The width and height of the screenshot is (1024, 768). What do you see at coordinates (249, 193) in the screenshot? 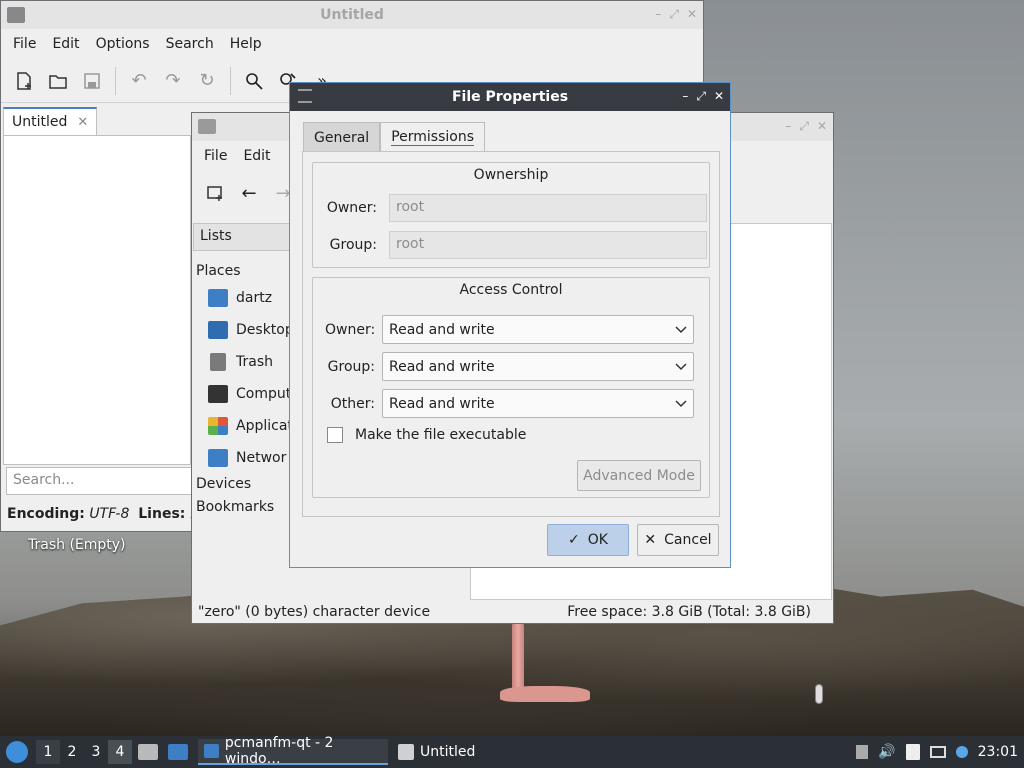
I see `back-arrow-icon: ←` at bounding box center [249, 193].